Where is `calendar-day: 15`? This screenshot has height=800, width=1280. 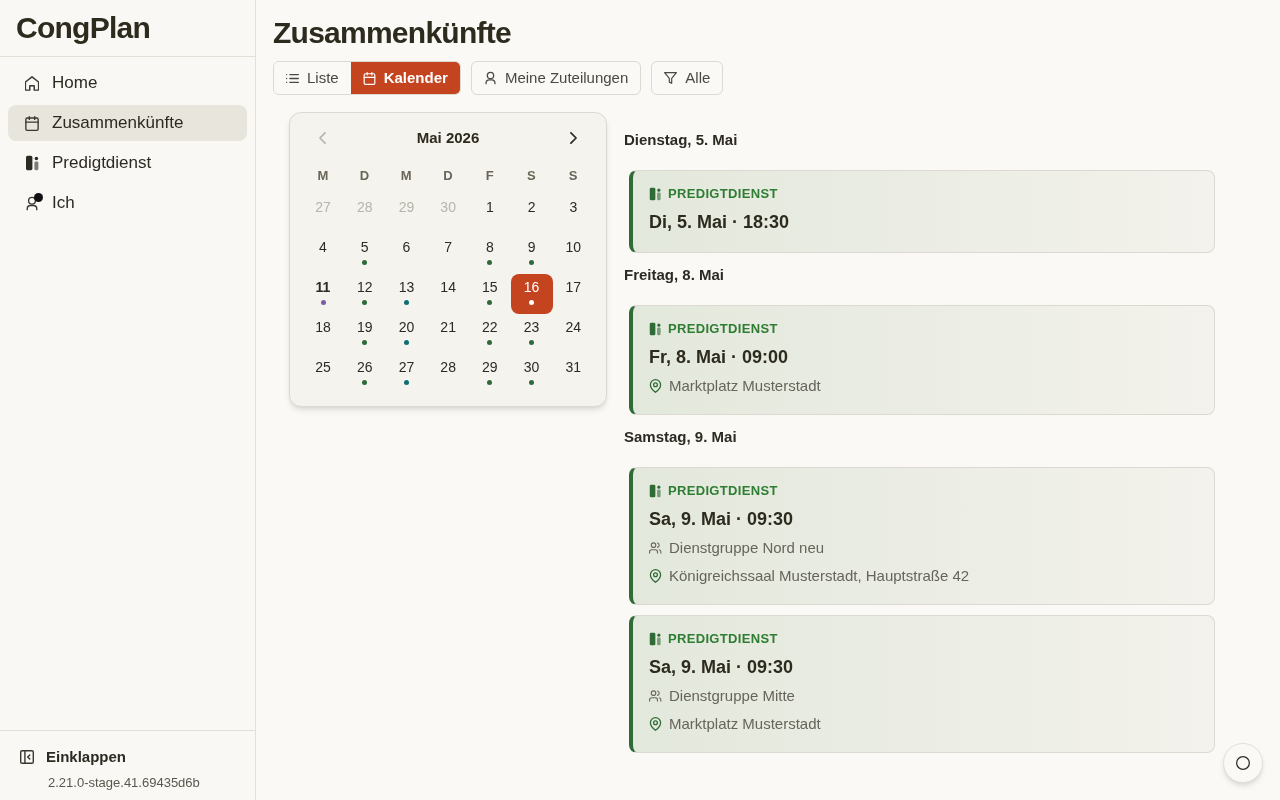
calendar-day: 15 is located at coordinates (489, 294).